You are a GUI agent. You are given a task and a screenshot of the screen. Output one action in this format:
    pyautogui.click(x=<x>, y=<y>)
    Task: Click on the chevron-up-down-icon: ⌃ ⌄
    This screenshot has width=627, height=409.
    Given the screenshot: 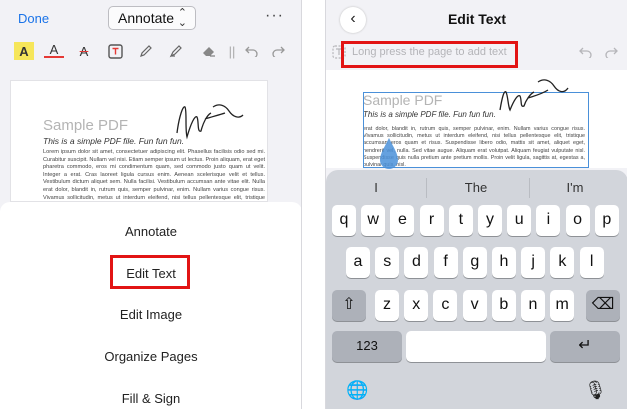 What is the action you would take?
    pyautogui.click(x=182, y=18)
    